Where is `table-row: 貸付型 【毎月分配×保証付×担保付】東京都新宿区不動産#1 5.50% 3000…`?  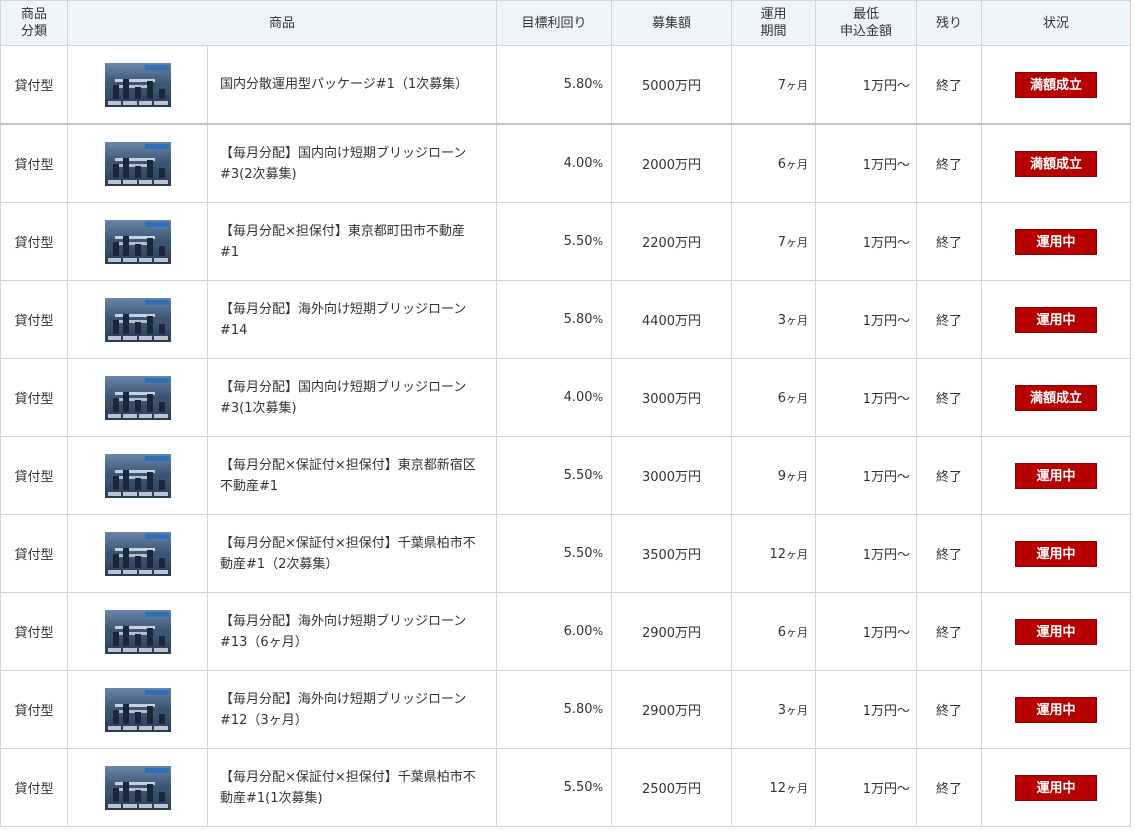
table-row: 貸付型 【毎月分配×保証付×担保付】東京都新宿区不動産#1 5.50% 3000… is located at coordinates (566, 475).